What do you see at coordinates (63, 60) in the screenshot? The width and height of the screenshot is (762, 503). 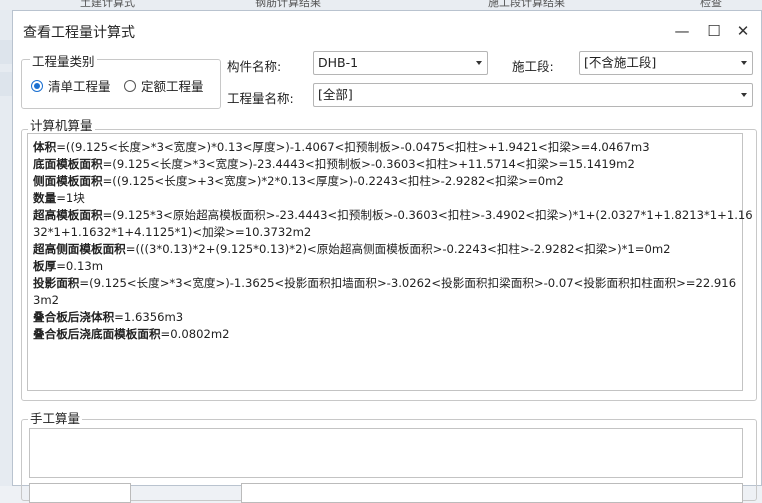 I see `quantity-category-legend: 工程量类别` at bounding box center [63, 60].